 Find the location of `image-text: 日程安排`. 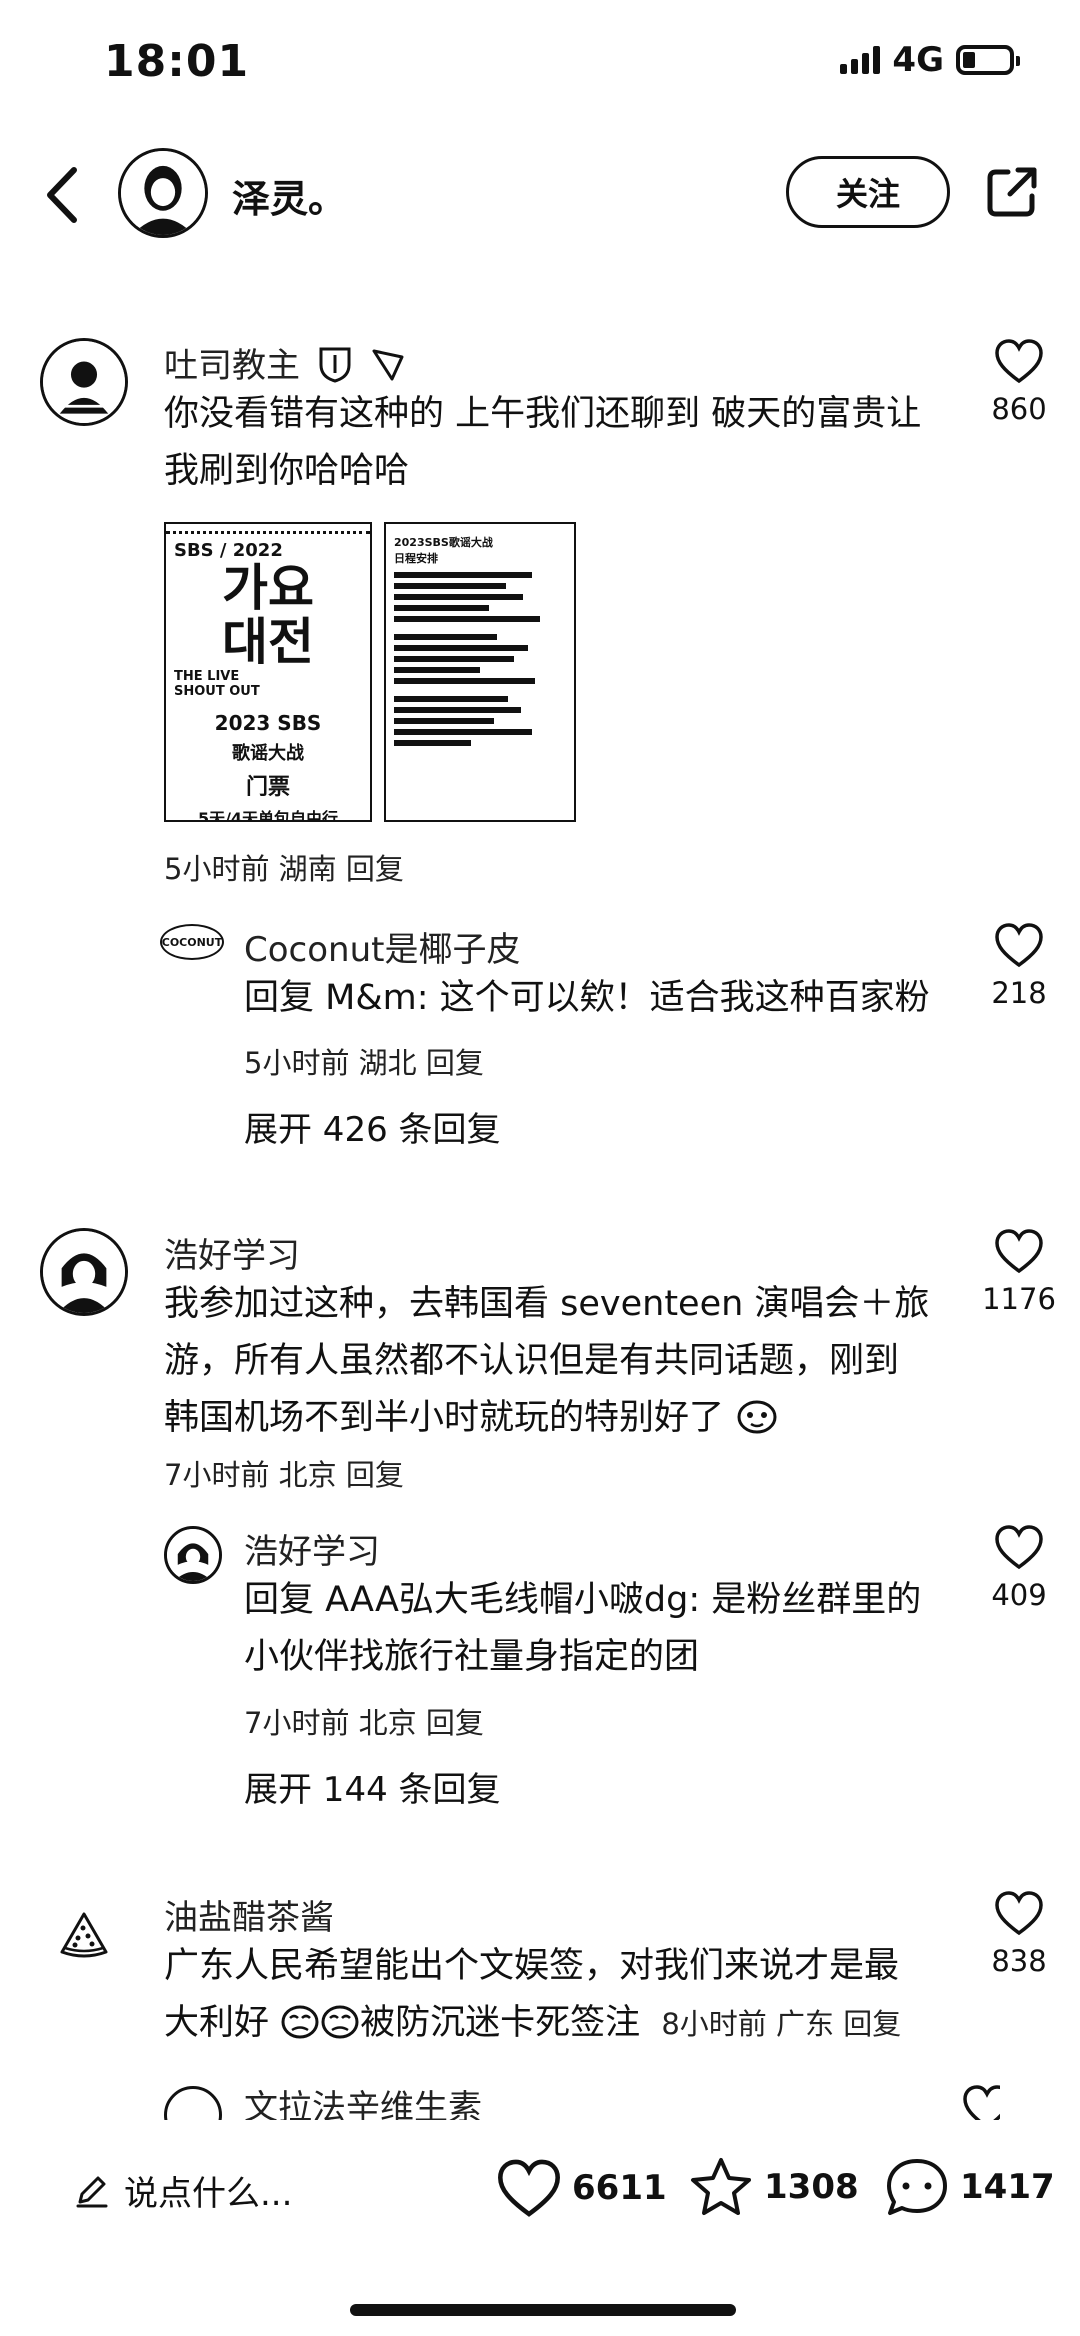

image-text: 日程安排 is located at coordinates (416, 558).